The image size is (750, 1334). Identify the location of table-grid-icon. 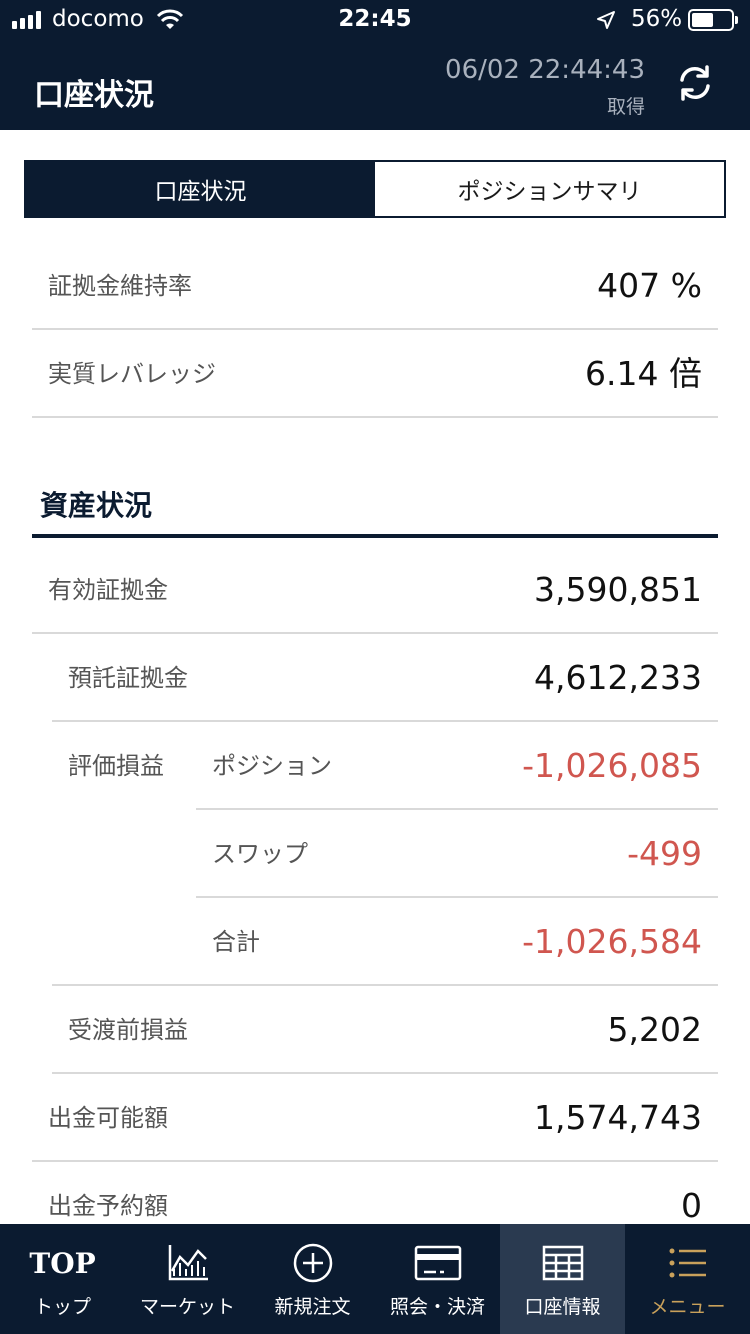
(562, 1263).